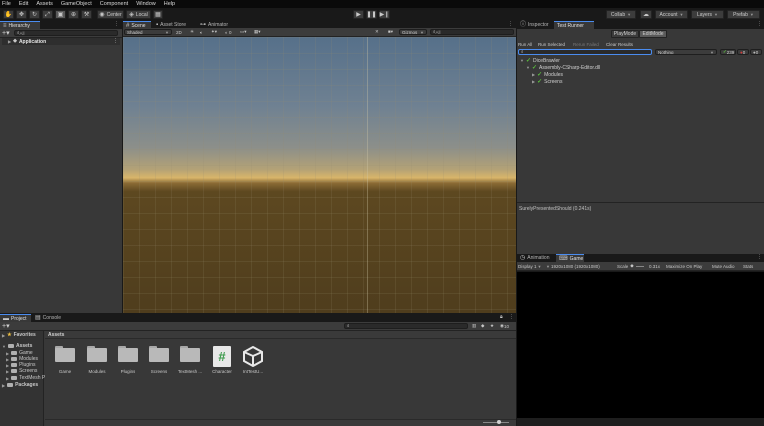 This screenshot has height=426, width=764. Describe the element at coordinates (21, 14) in the screenshot. I see `move-tool-button: ✥` at that location.